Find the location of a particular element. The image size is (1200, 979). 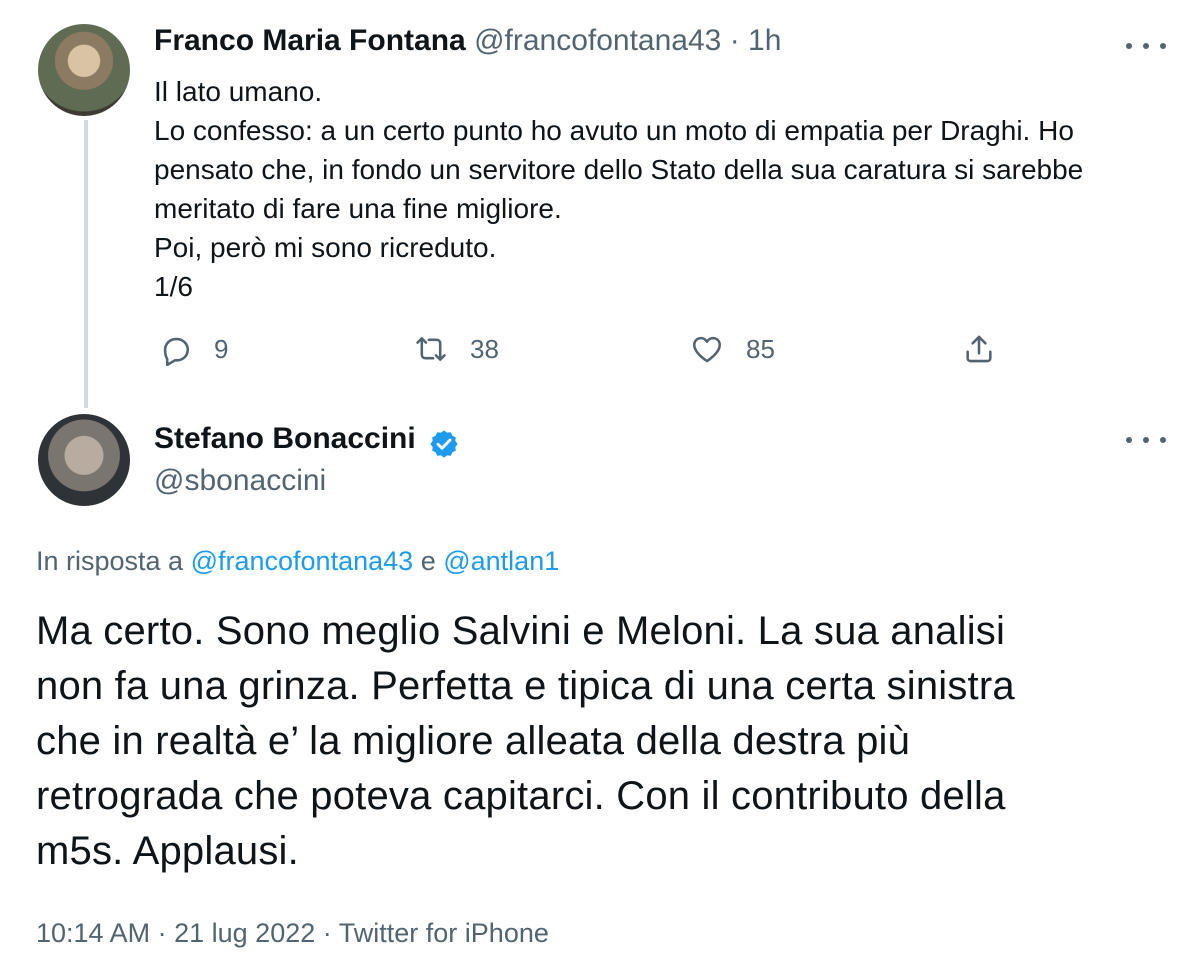

tweet1-line: 1/6 is located at coordinates (173, 286).